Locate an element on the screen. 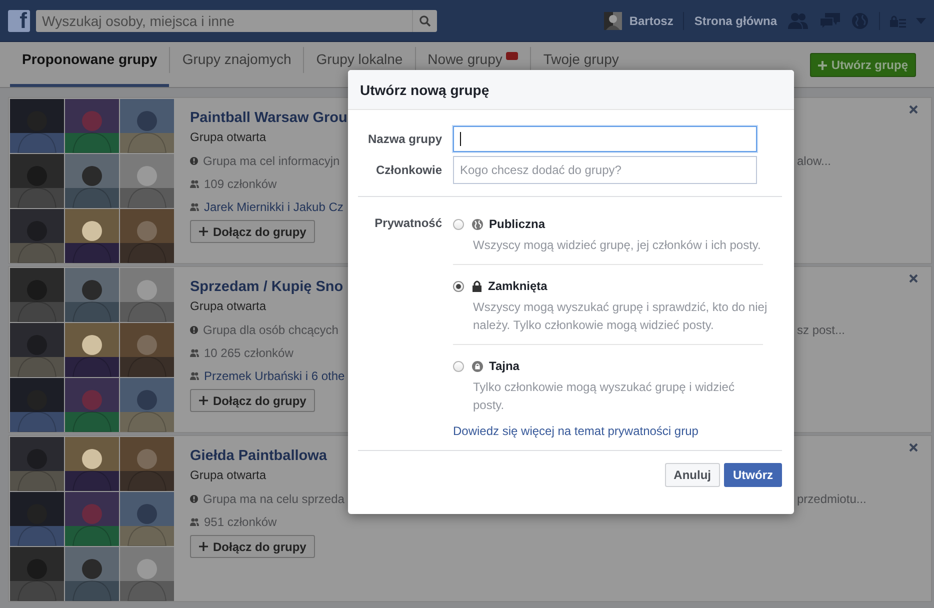 The image size is (934, 608). friends-link: Jarek Miernikki i Jakub Cz is located at coordinates (274, 207).